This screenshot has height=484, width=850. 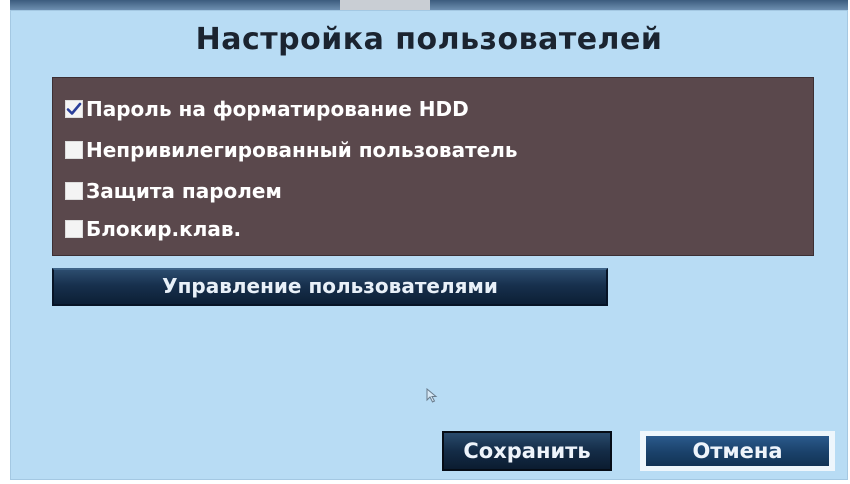 What do you see at coordinates (302, 150) in the screenshot?
I see `option-label: Непривилегированный пользователь` at bounding box center [302, 150].